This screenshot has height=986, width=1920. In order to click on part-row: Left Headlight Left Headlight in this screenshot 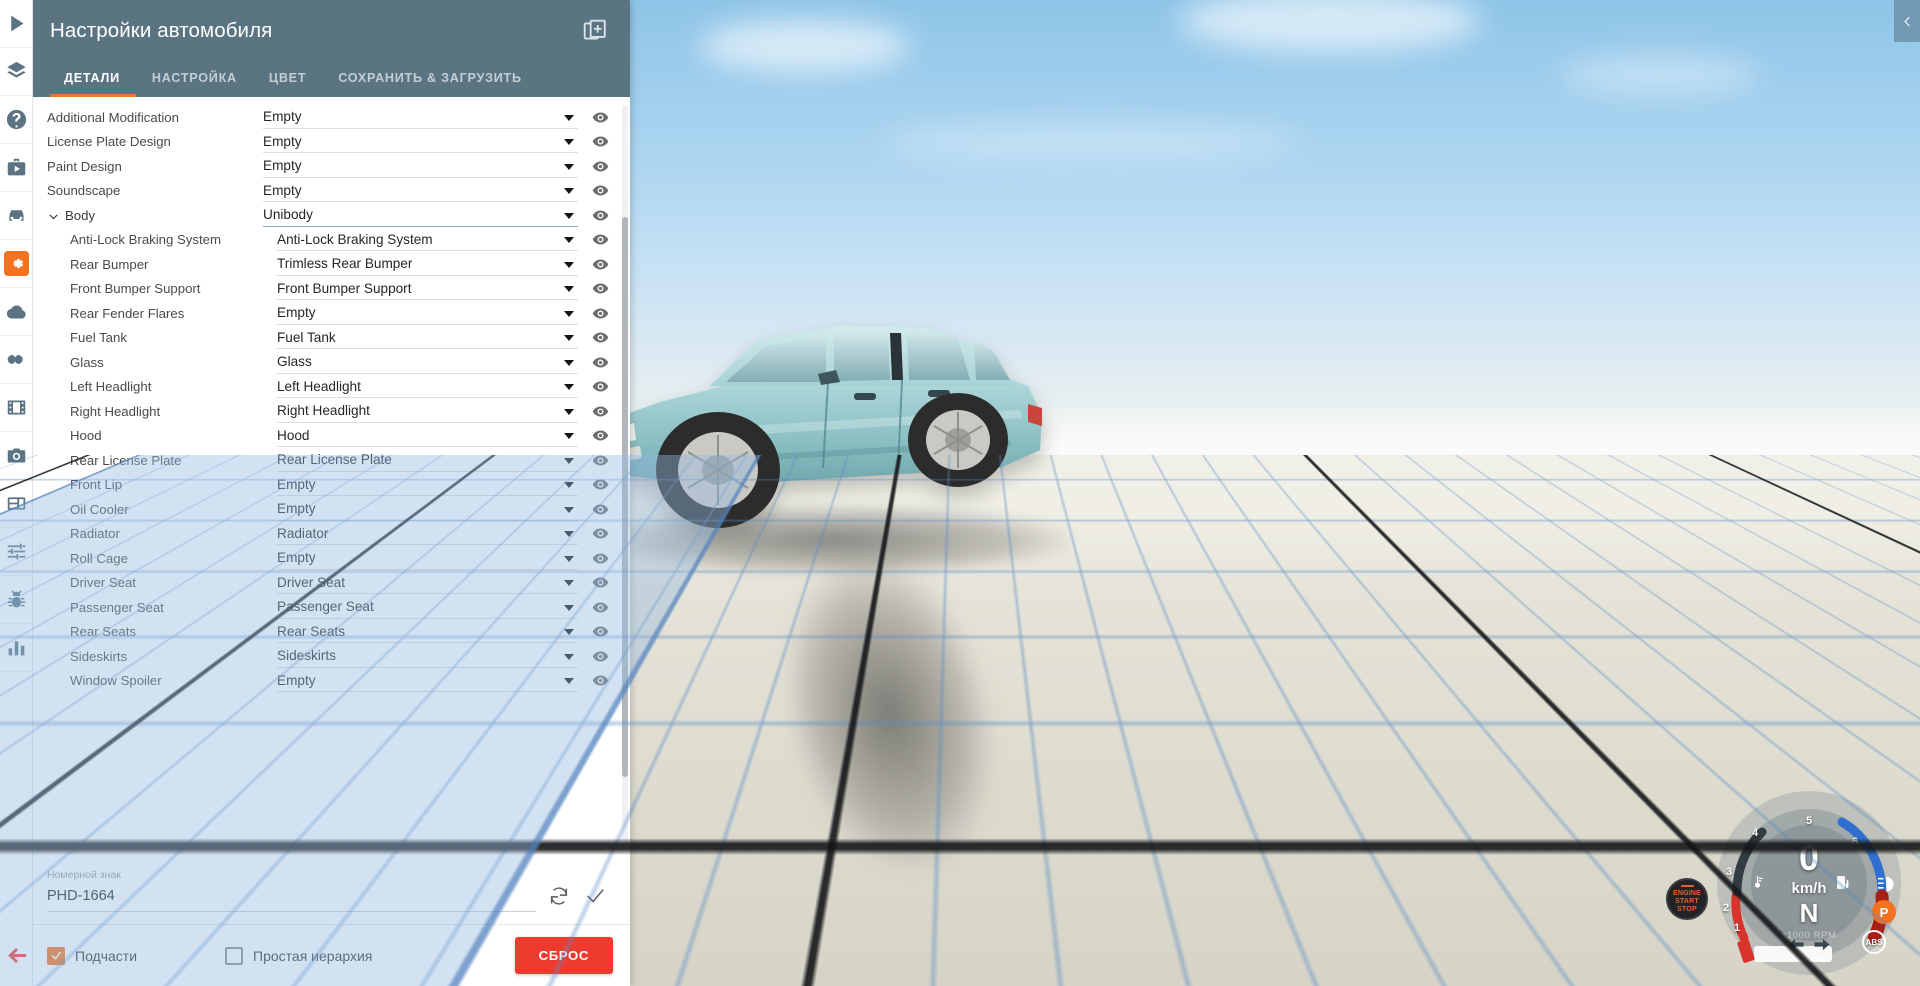, I will do `click(331, 387)`.